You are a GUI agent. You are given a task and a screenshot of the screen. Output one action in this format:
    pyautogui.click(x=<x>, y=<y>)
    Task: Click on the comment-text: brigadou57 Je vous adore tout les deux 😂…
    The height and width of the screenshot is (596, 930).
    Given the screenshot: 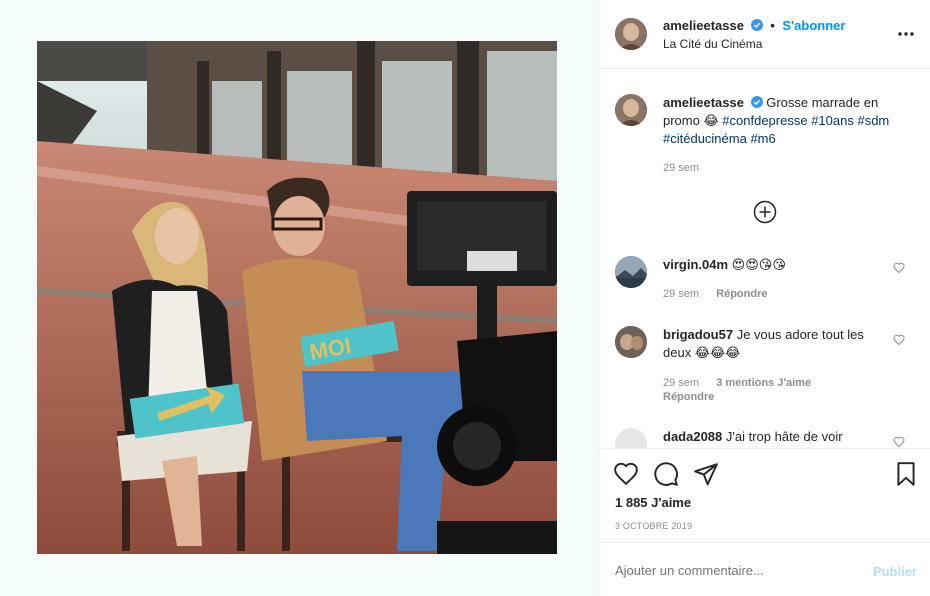 What is the action you would take?
    pyautogui.click(x=773, y=344)
    